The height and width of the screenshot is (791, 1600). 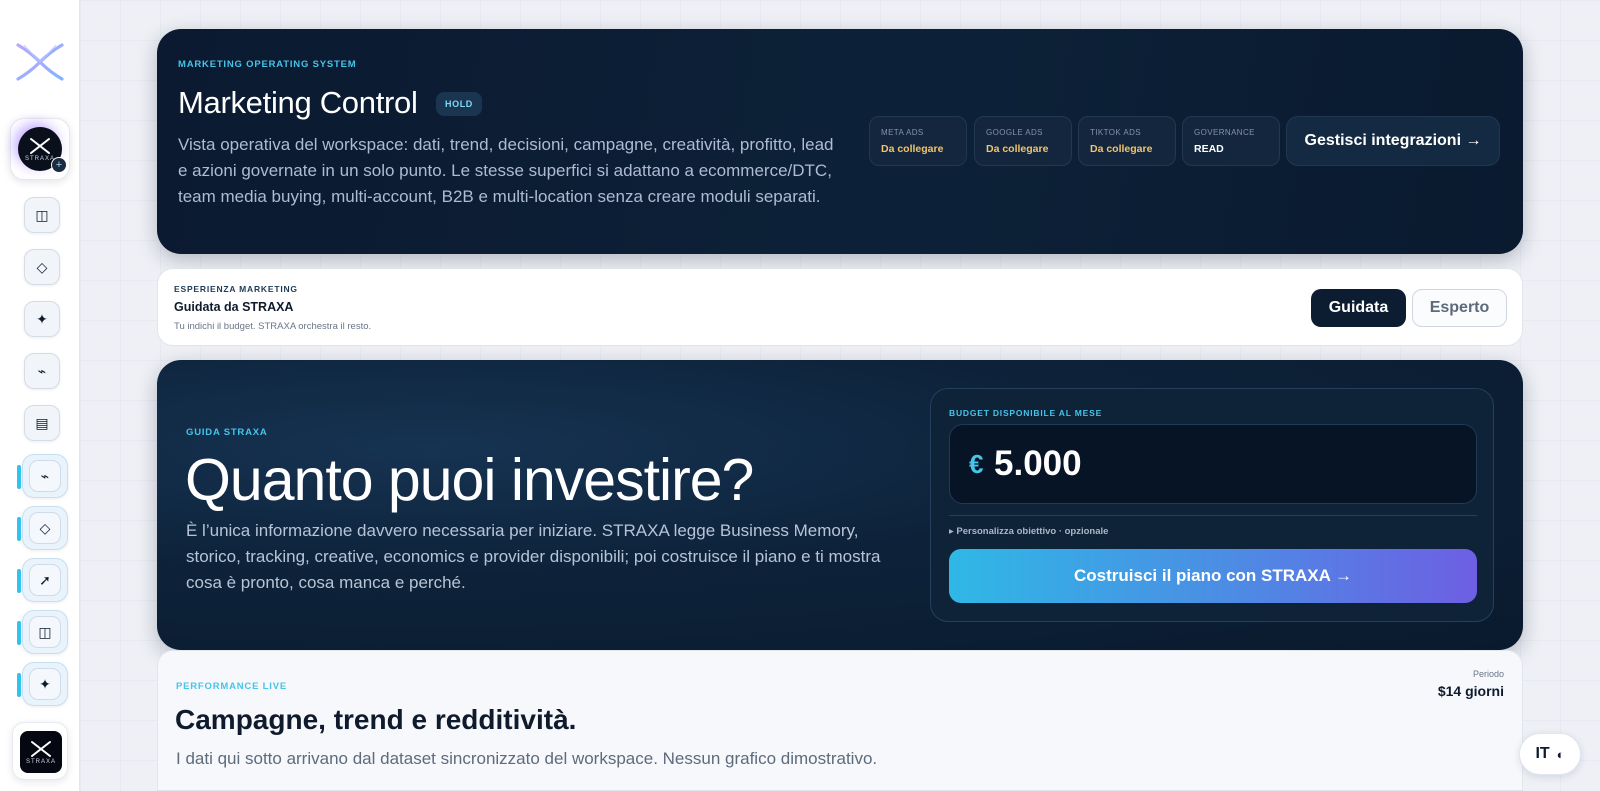 I want to click on document-icon: ▤, so click(x=42, y=422).